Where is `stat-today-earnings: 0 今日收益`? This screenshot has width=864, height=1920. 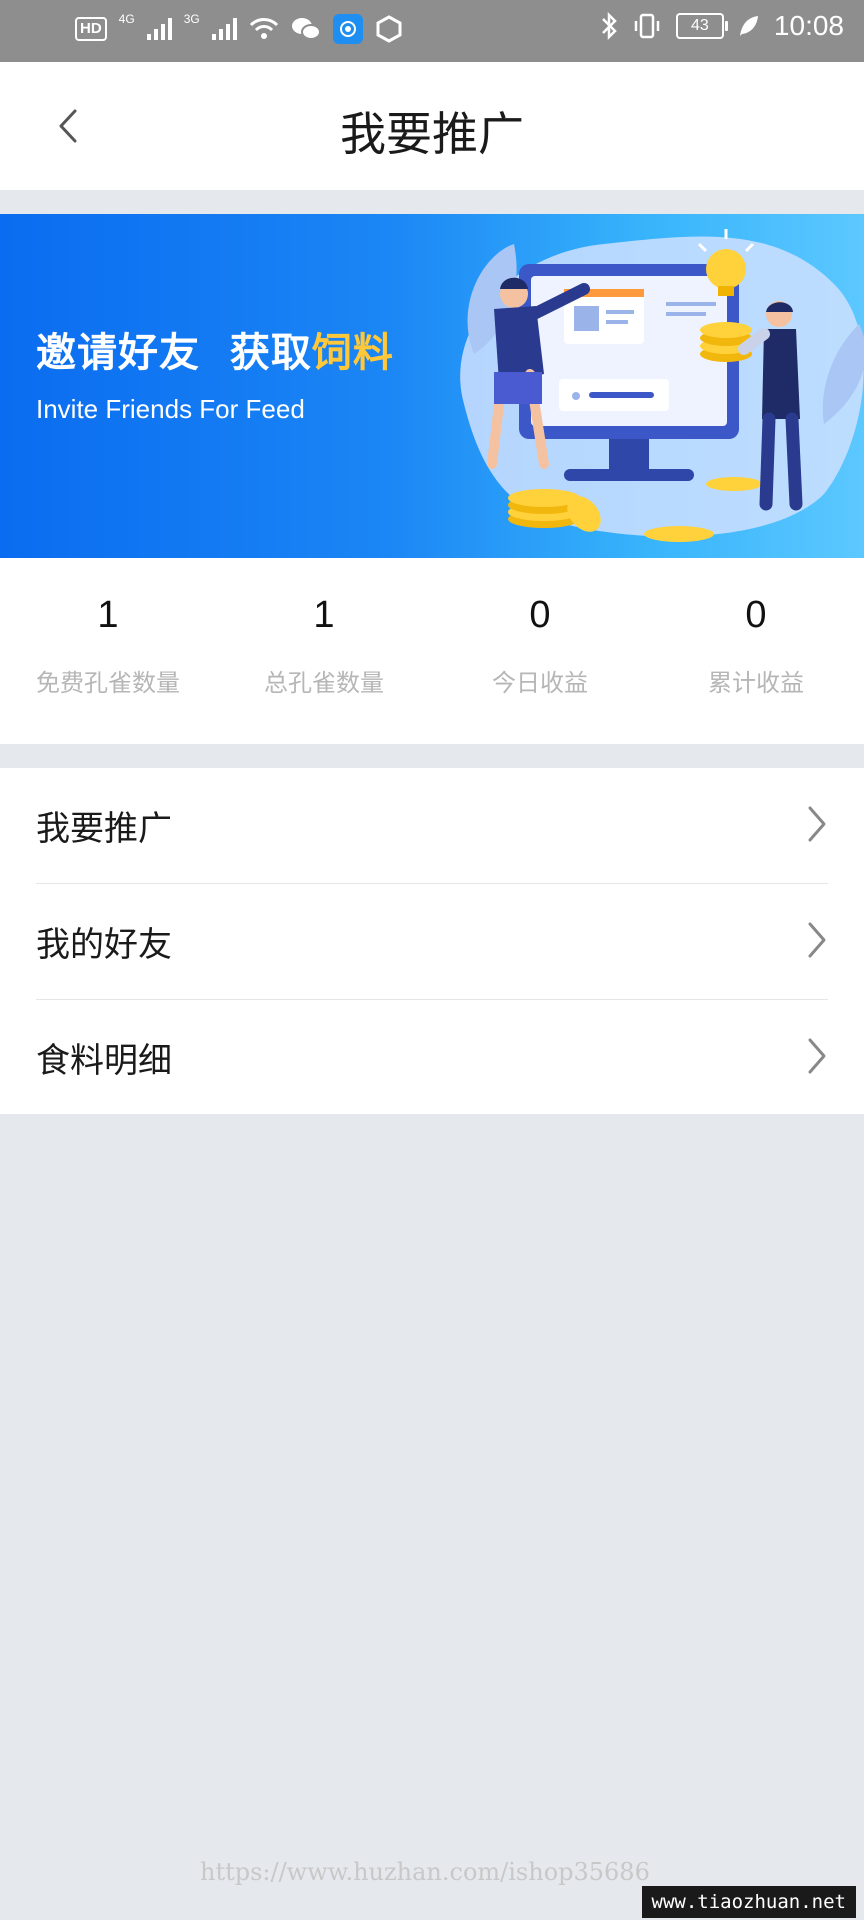
stat-today-earnings: 0 今日收益 is located at coordinates (540, 651).